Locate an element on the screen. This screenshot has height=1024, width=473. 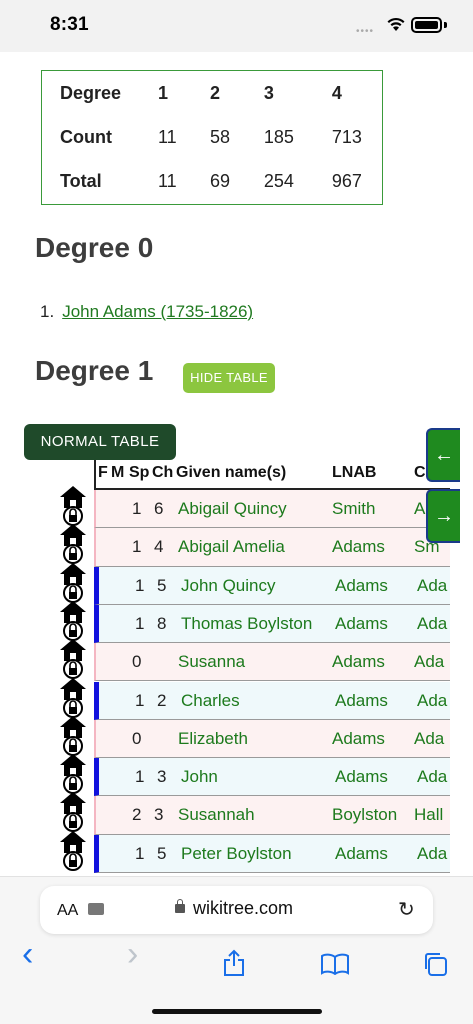
given-name-link: Susanna is located at coordinates (211, 662).